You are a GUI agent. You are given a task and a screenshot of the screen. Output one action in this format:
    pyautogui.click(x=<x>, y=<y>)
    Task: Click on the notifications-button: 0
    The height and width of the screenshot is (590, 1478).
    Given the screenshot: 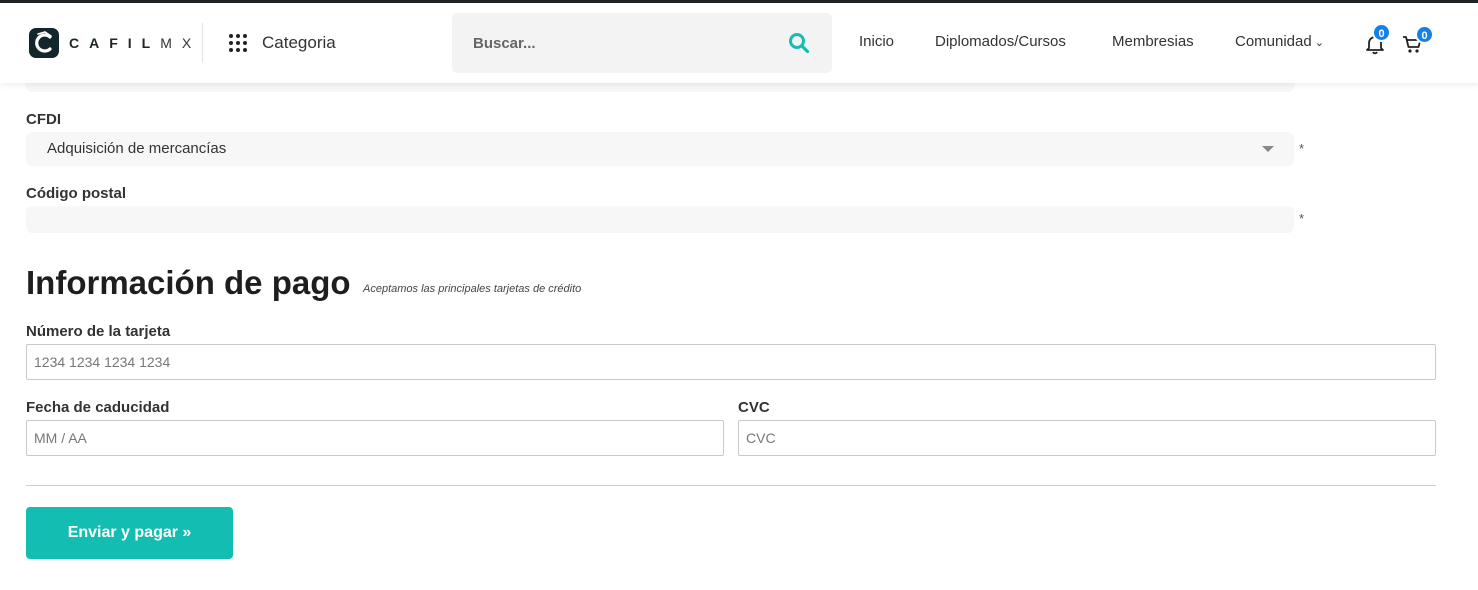 What is the action you would take?
    pyautogui.click(x=1377, y=39)
    